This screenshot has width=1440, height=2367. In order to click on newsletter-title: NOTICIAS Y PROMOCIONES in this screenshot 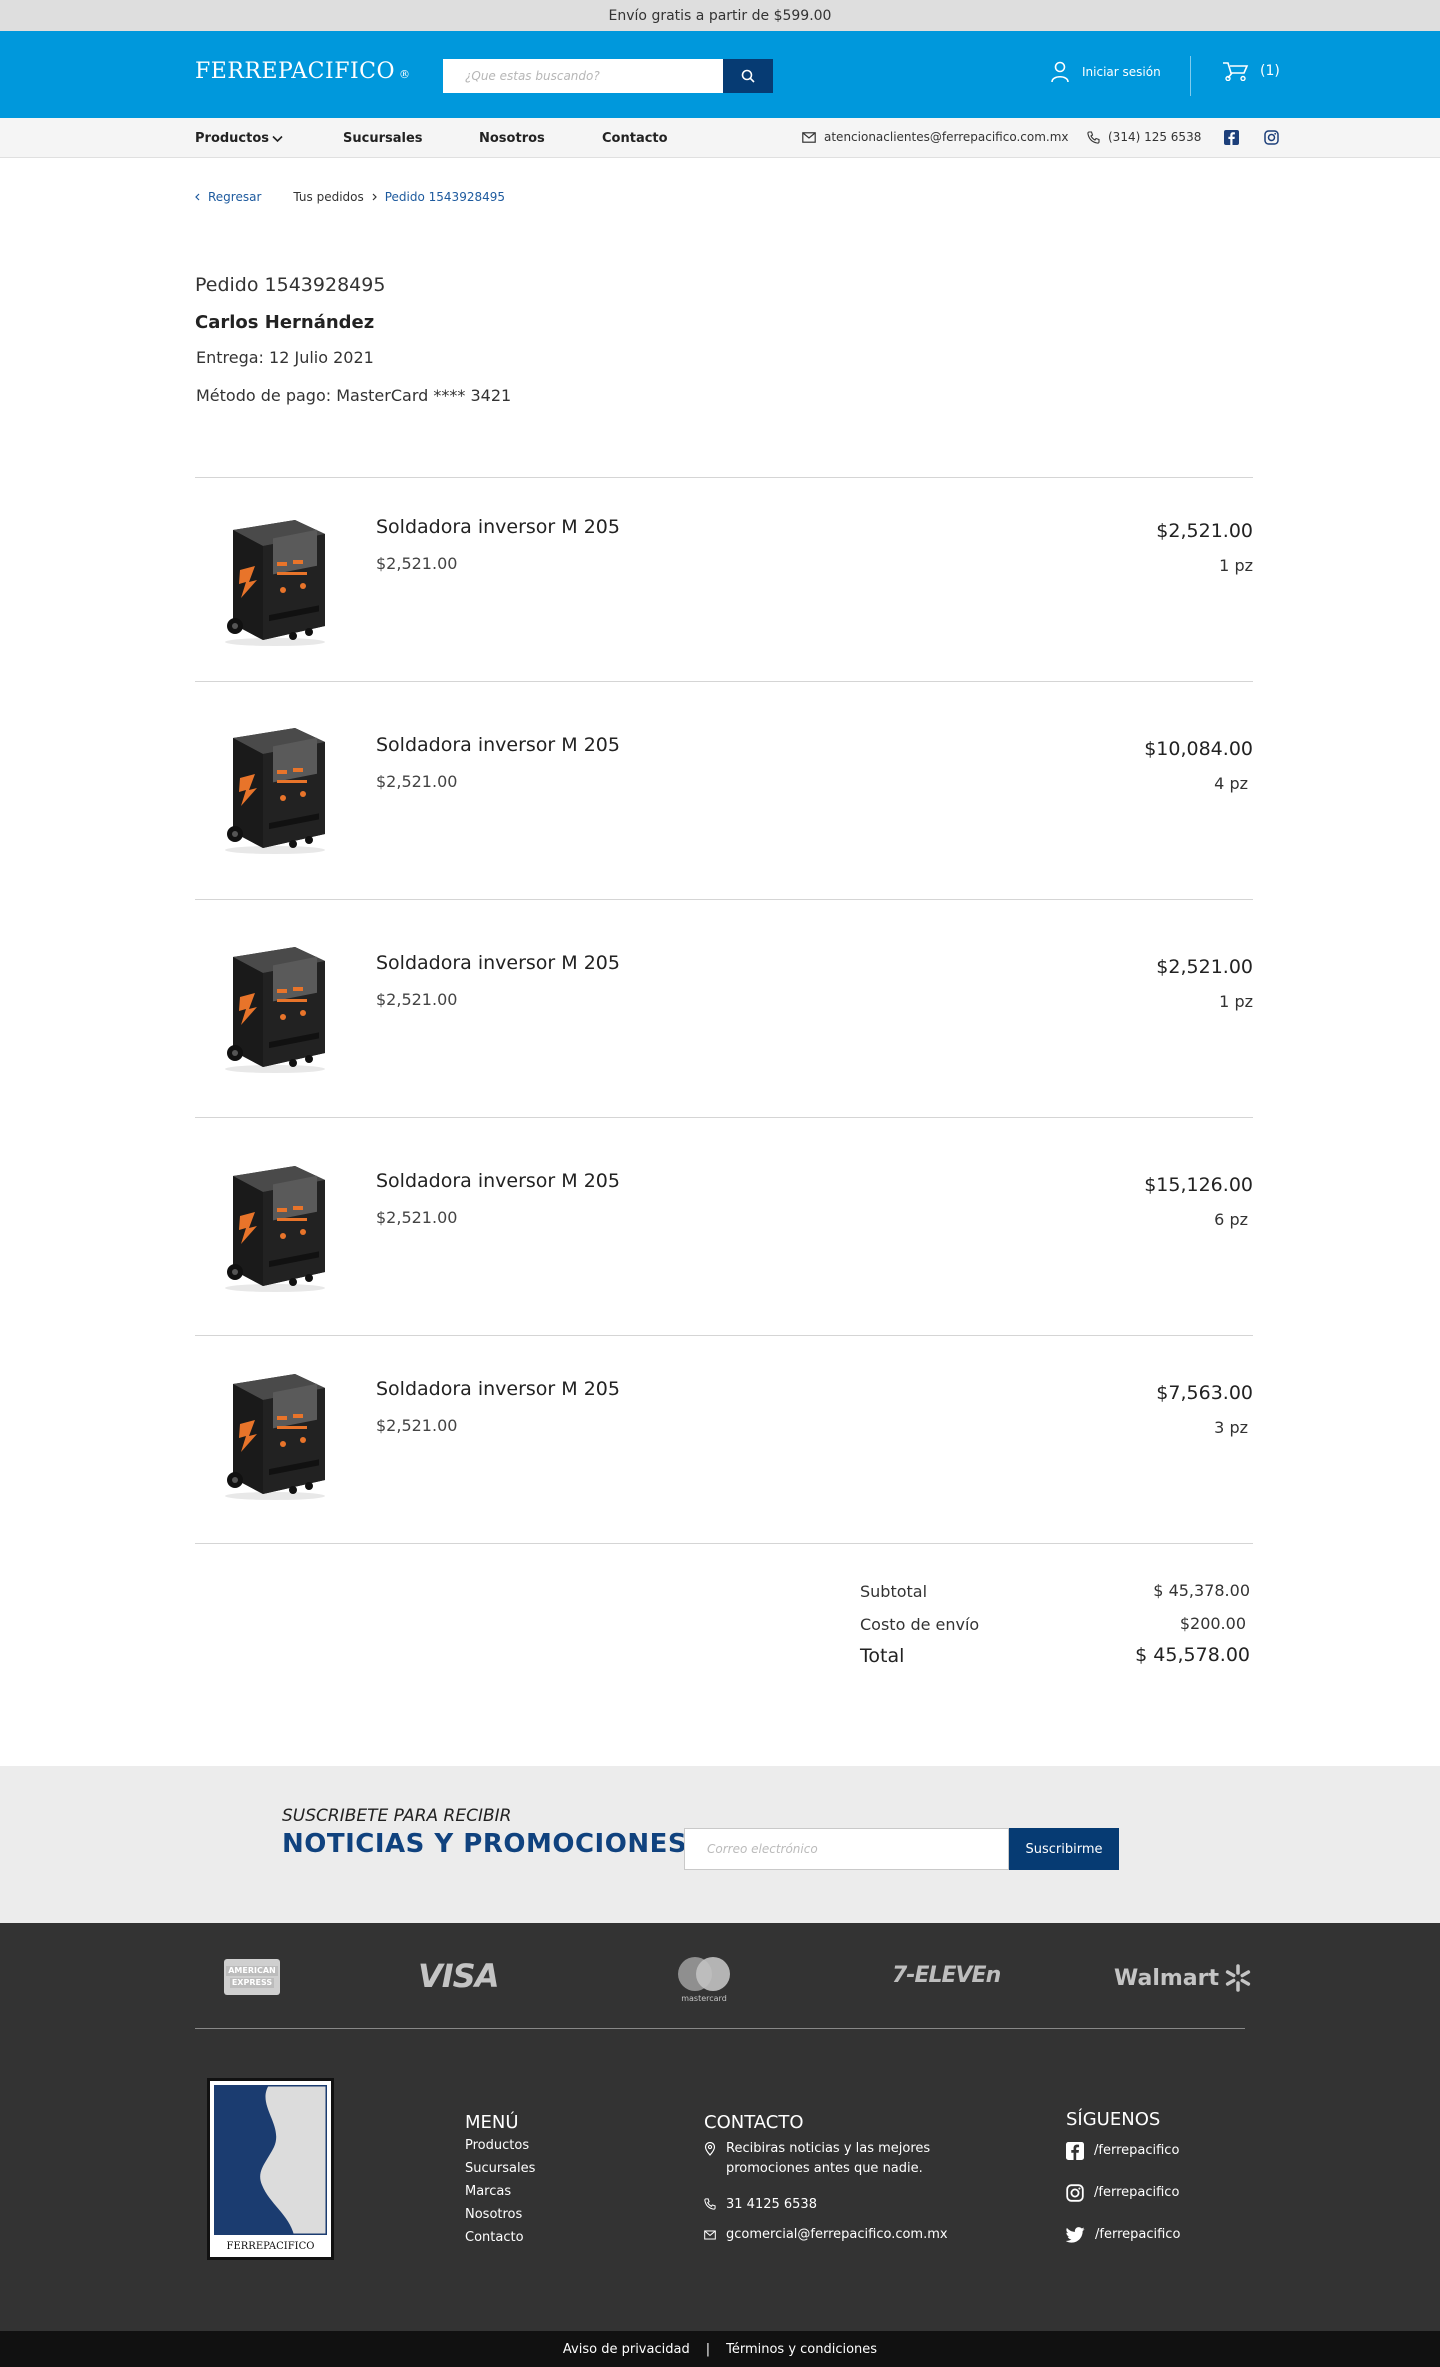, I will do `click(485, 1844)`.